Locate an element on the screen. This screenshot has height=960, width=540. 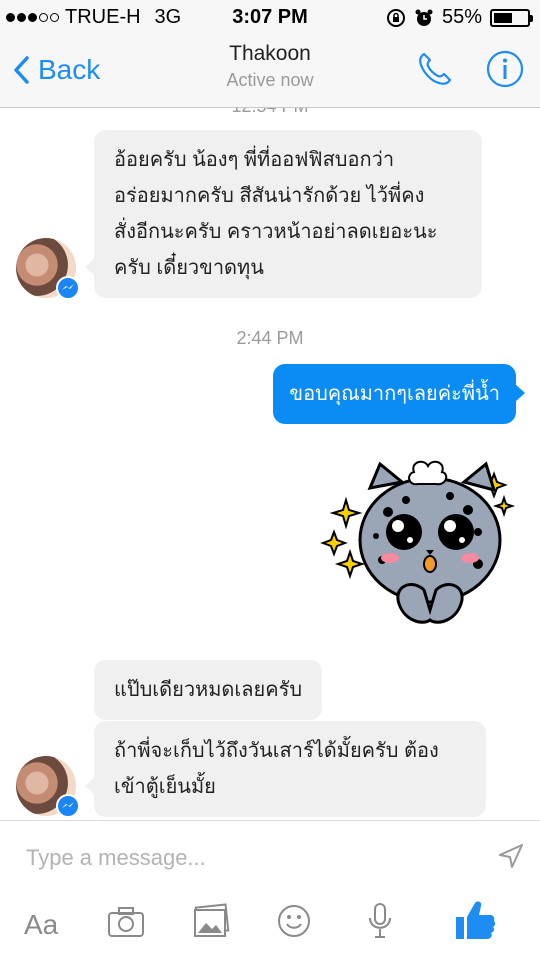
incoming-message: แป๊บเดียวหมดเลยครับ is located at coordinates (208, 690).